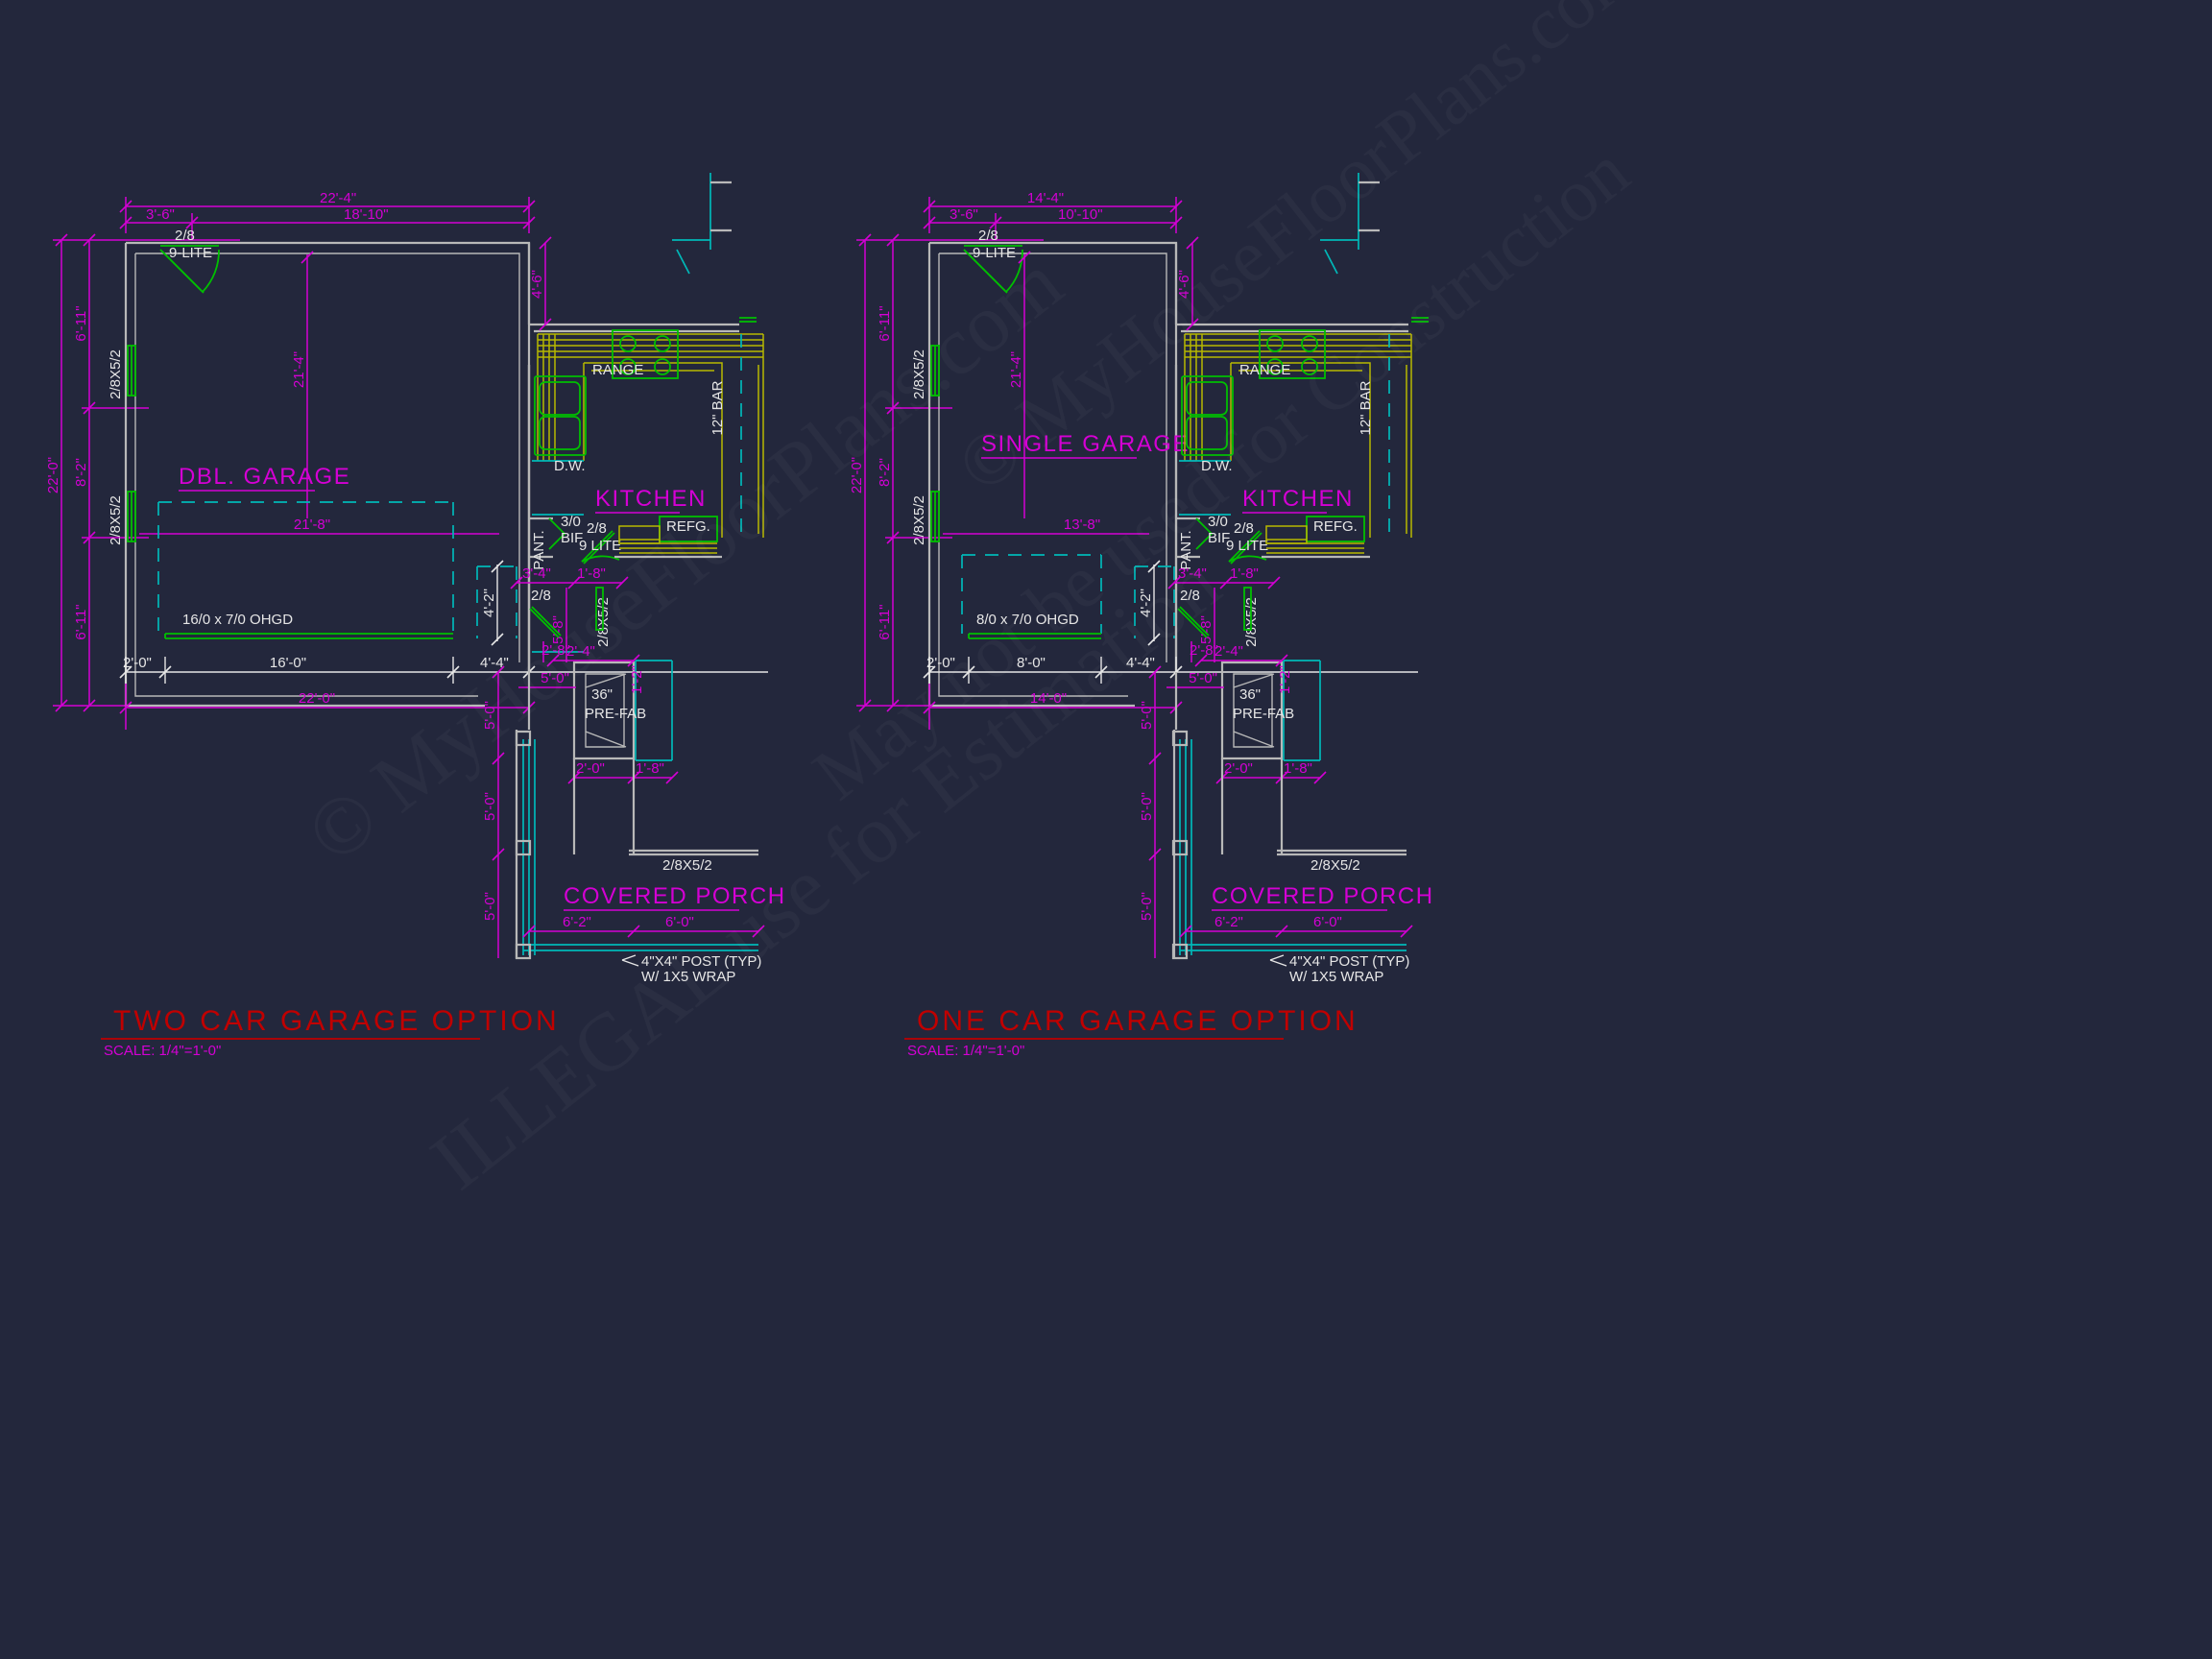  Describe the element at coordinates (338, 198) in the screenshot. I see `dim-top-overall: 22'-4"` at that location.